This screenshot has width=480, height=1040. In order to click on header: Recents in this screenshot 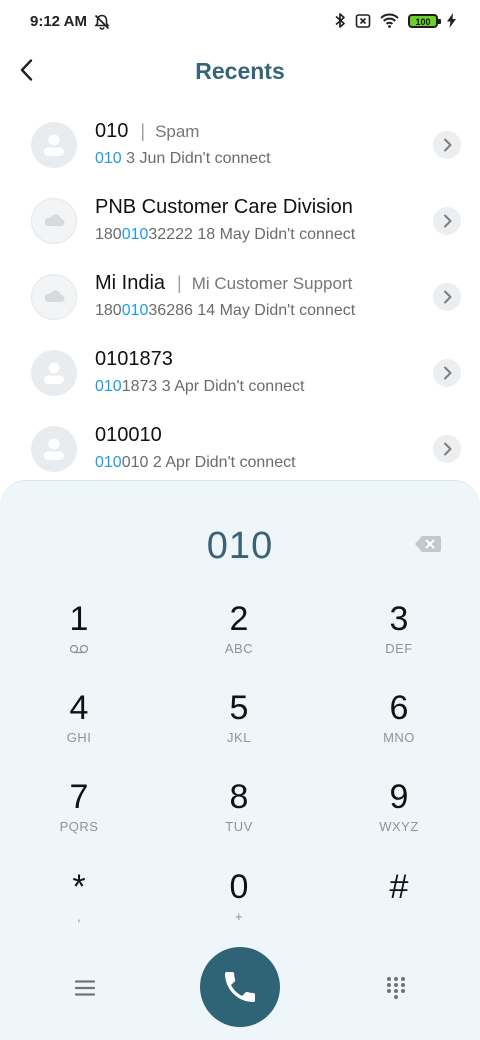, I will do `click(240, 72)`.